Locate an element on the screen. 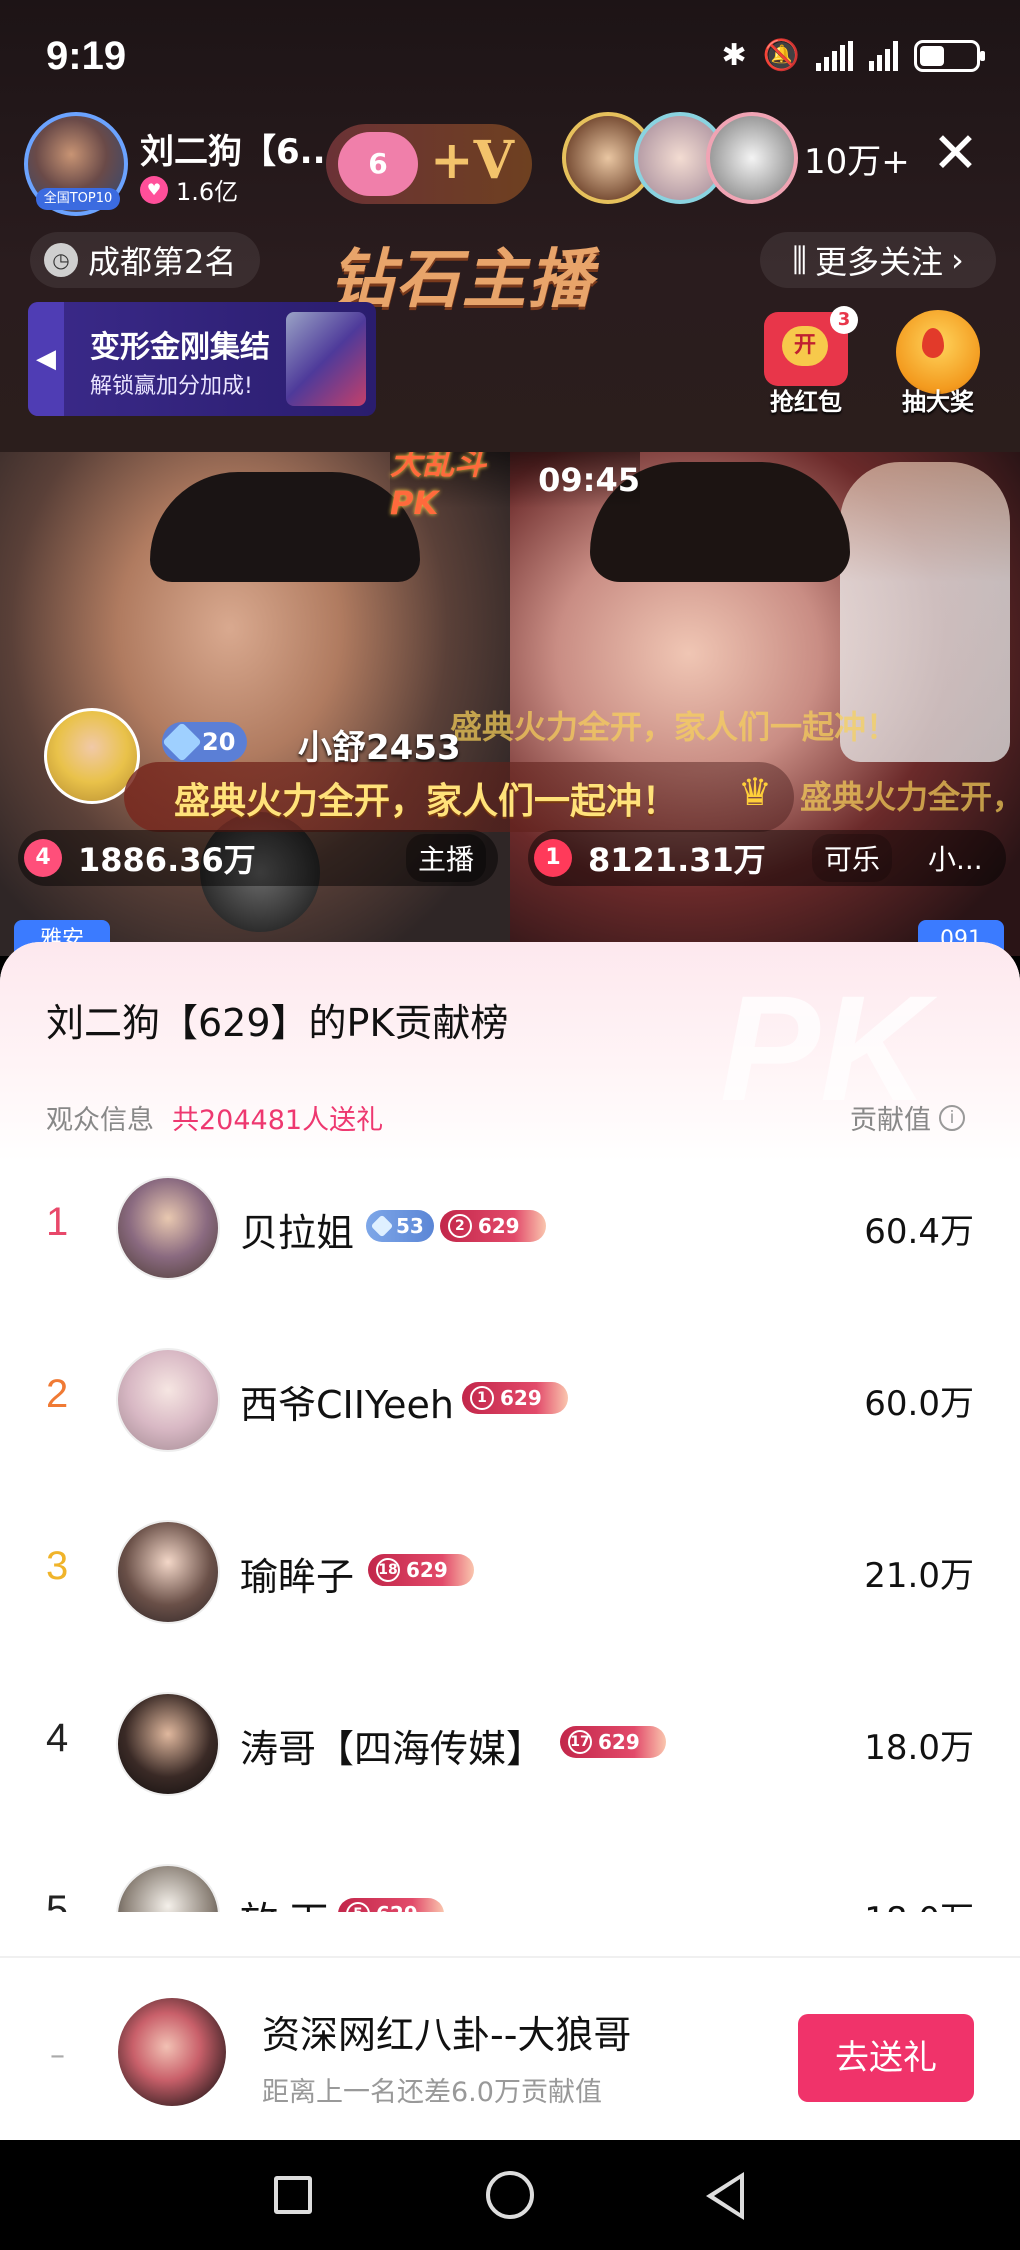 This screenshot has width=1020, height=2250. host-rank-badge: 全国TOP10 is located at coordinates (78, 199).